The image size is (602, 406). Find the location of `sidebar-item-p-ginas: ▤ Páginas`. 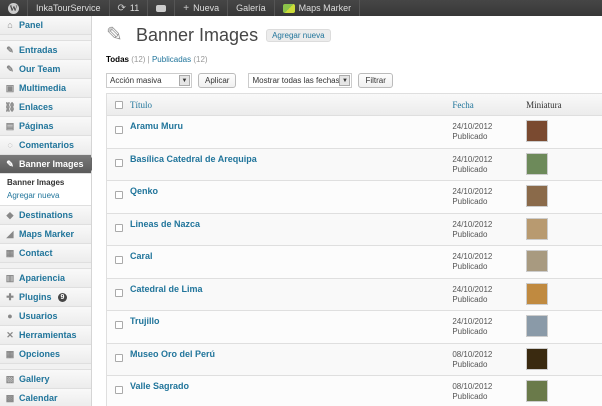

sidebar-item-p-ginas: ▤ Páginas is located at coordinates (45, 126).